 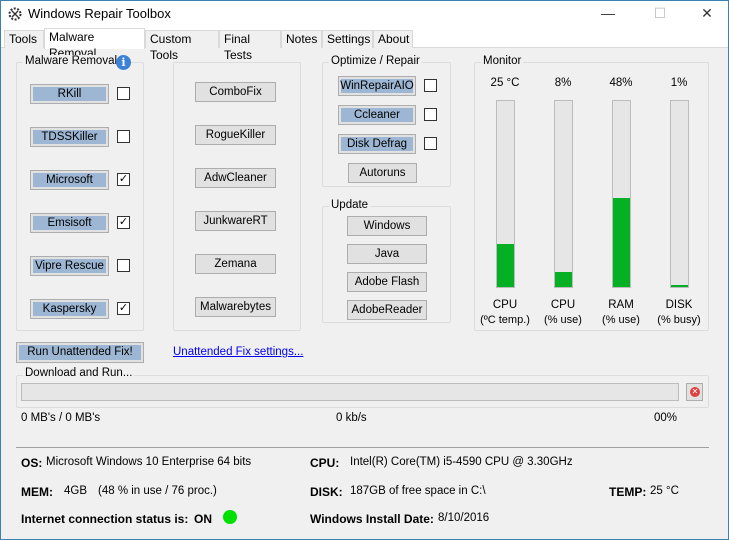 I want to click on cancel-icon: ✕, so click(x=695, y=392).